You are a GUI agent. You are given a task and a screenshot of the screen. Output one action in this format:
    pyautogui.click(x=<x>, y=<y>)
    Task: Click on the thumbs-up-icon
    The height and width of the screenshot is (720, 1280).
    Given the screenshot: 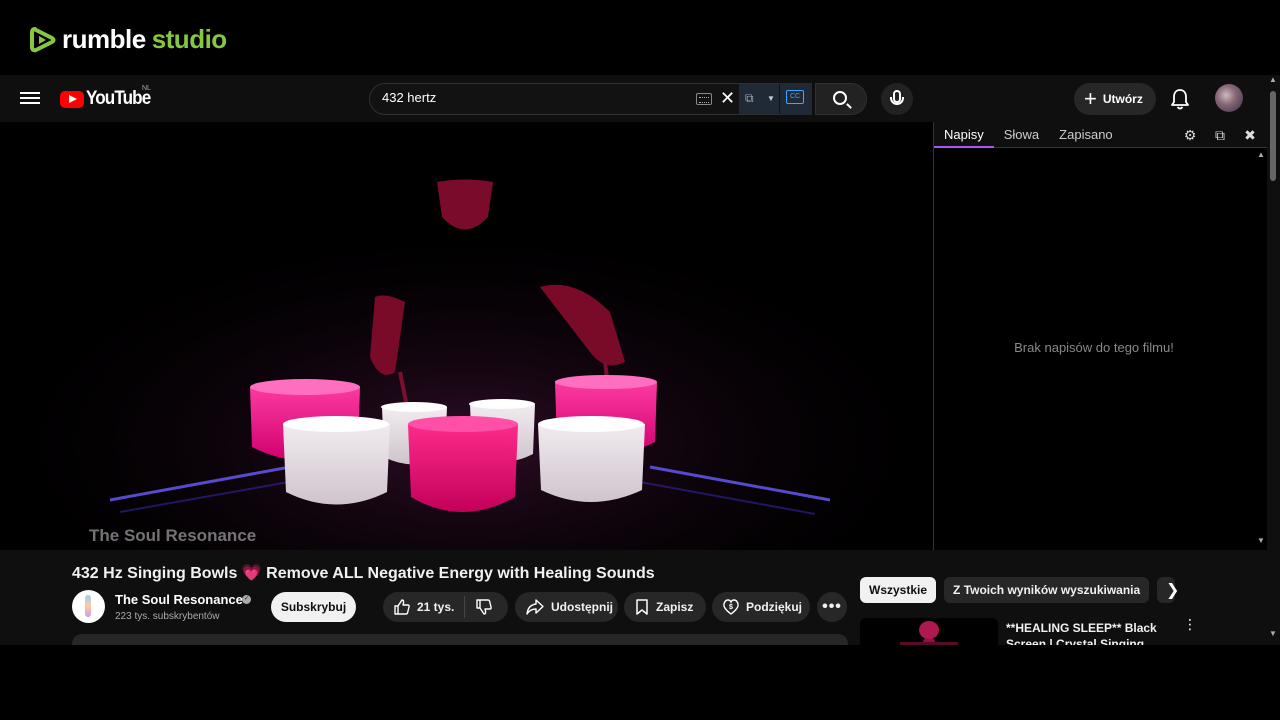 What is the action you would take?
    pyautogui.click(x=402, y=607)
    